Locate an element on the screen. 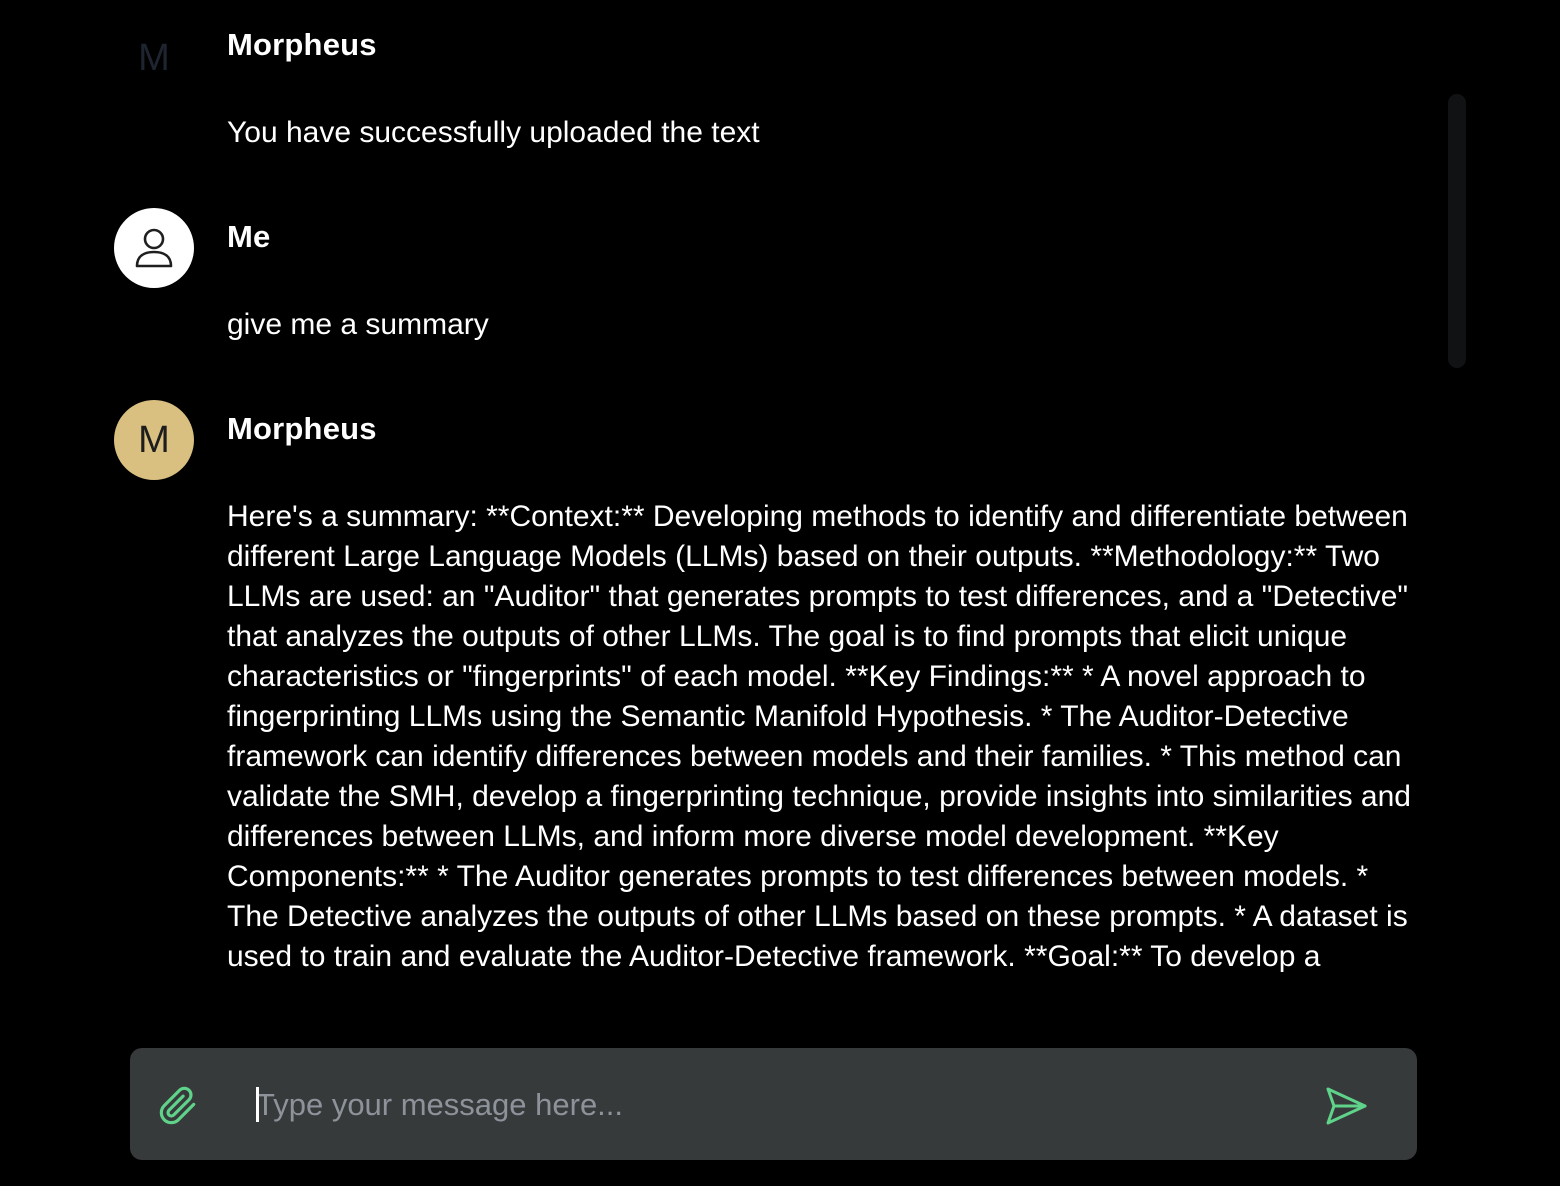 The height and width of the screenshot is (1186, 1560). paperclip-icon is located at coordinates (177, 1105).